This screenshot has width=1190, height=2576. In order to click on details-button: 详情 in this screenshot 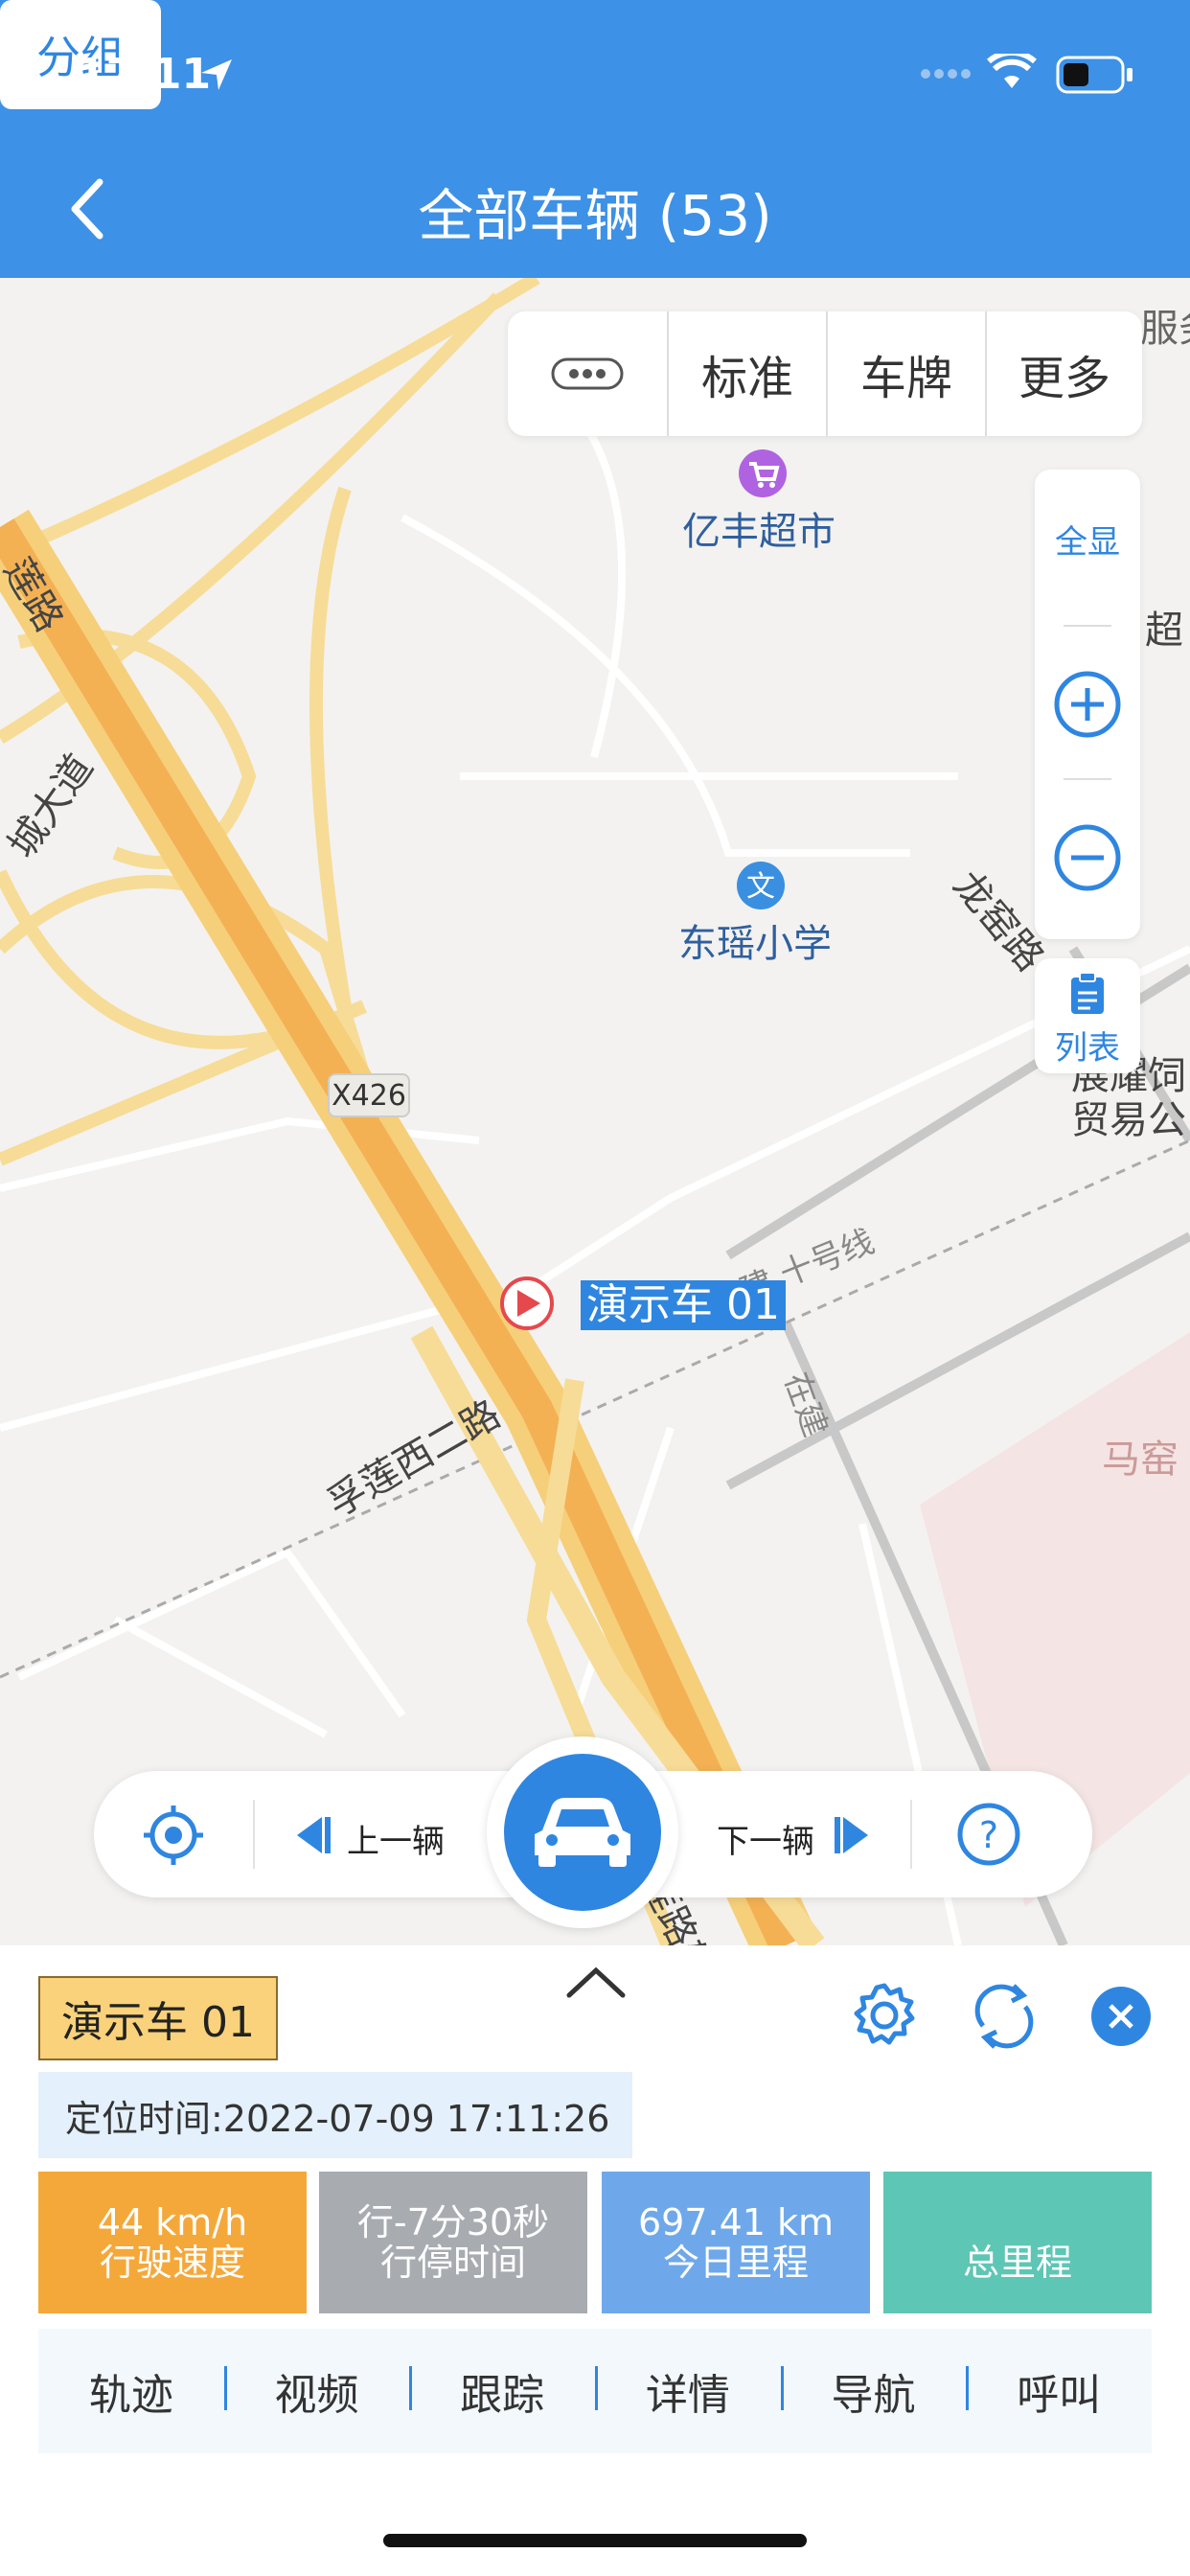, I will do `click(688, 2391)`.